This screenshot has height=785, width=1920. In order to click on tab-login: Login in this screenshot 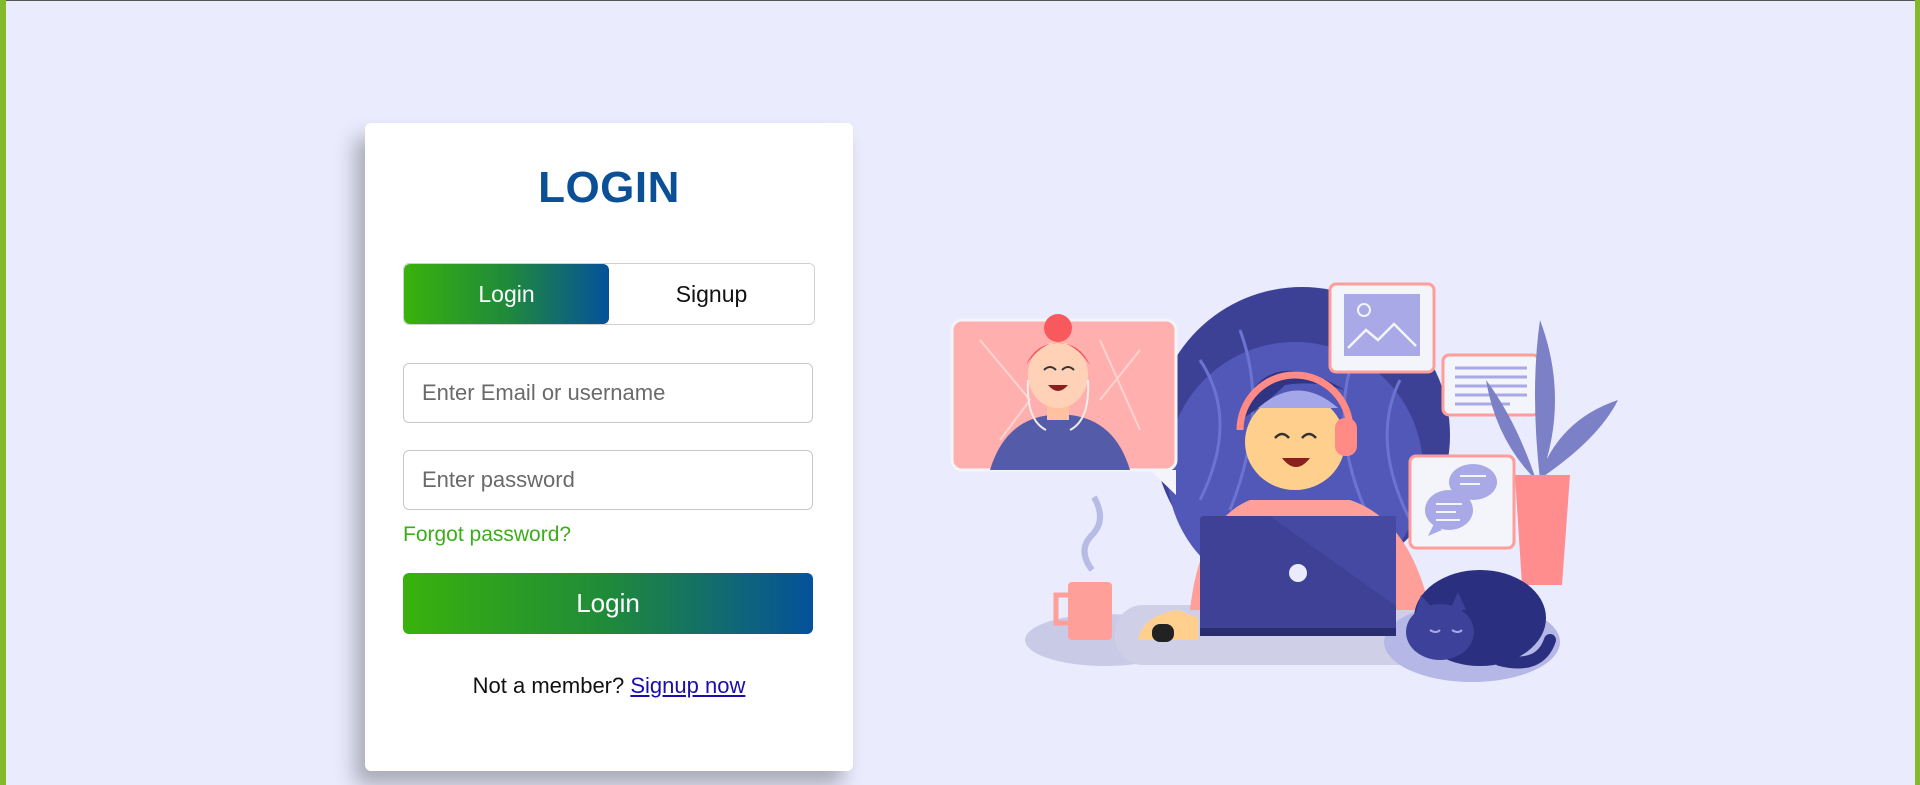, I will do `click(506, 294)`.